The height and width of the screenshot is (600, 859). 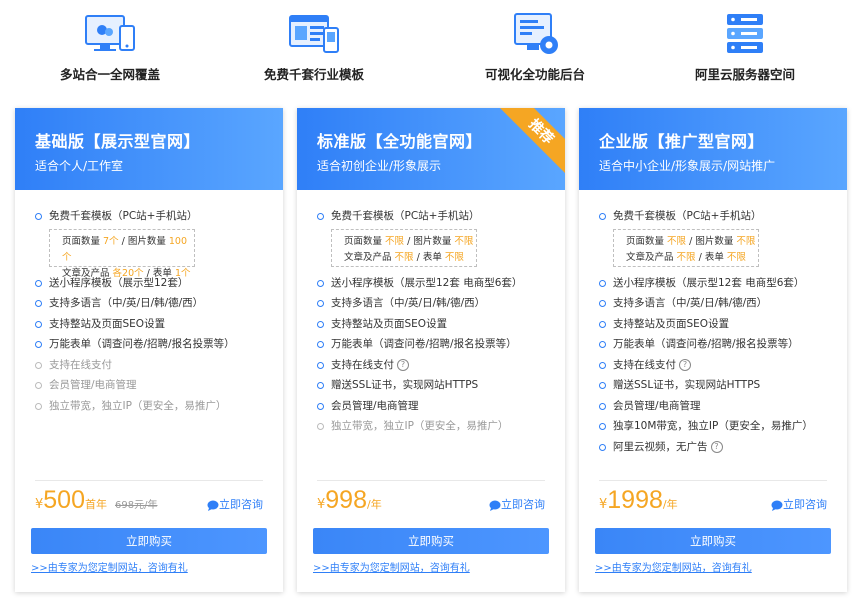 What do you see at coordinates (719, 426) in the screenshot?
I see `list-item: 独享10M带宽，独立IP（更安全，易推广）` at bounding box center [719, 426].